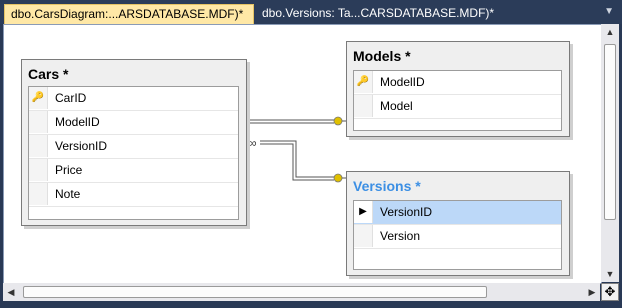 The height and width of the screenshot is (308, 622). What do you see at coordinates (48, 74) in the screenshot?
I see `table-cars-title: Cars *` at bounding box center [48, 74].